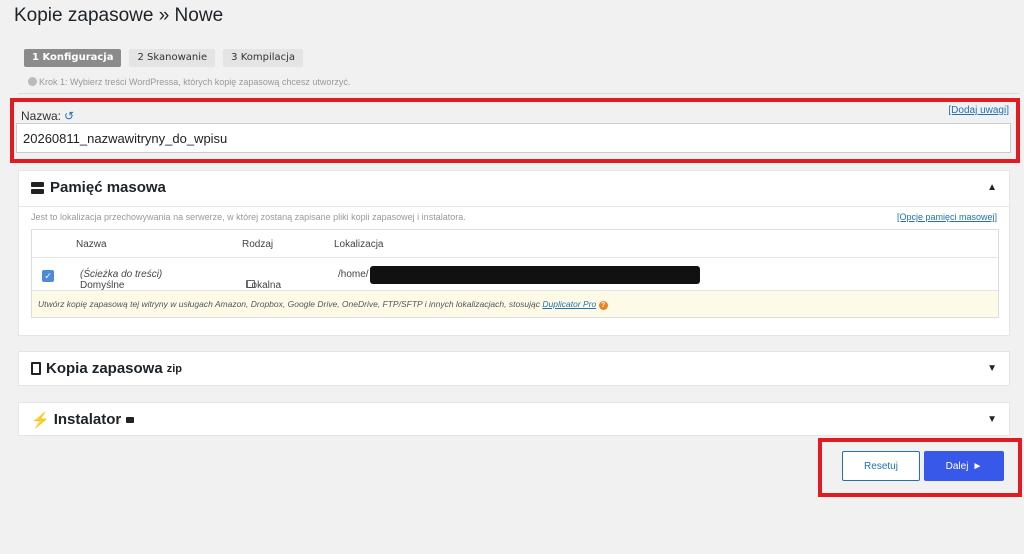 This screenshot has width=1024, height=554. Describe the element at coordinates (36, 368) in the screenshot. I see `file-zip-icon` at that location.